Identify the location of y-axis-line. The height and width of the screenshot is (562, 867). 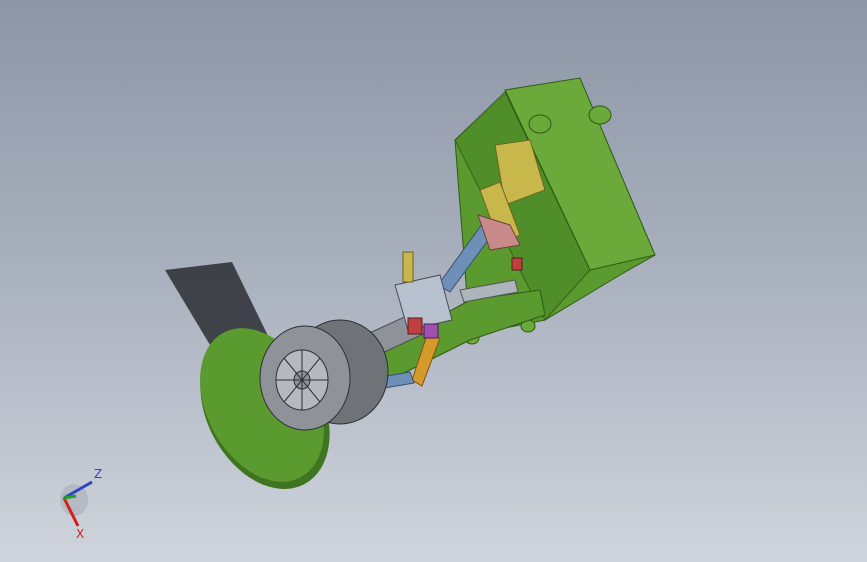
(70, 497).